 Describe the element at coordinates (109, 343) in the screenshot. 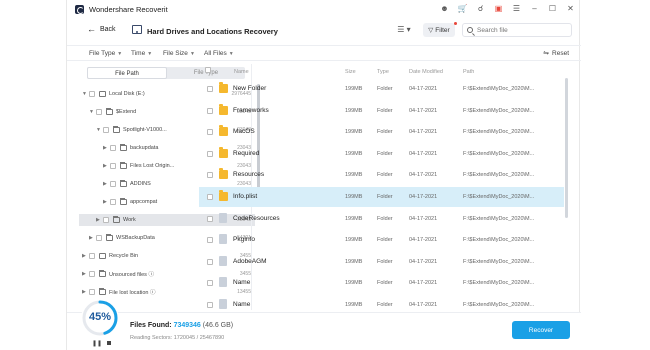

I see `stop-icon` at that location.